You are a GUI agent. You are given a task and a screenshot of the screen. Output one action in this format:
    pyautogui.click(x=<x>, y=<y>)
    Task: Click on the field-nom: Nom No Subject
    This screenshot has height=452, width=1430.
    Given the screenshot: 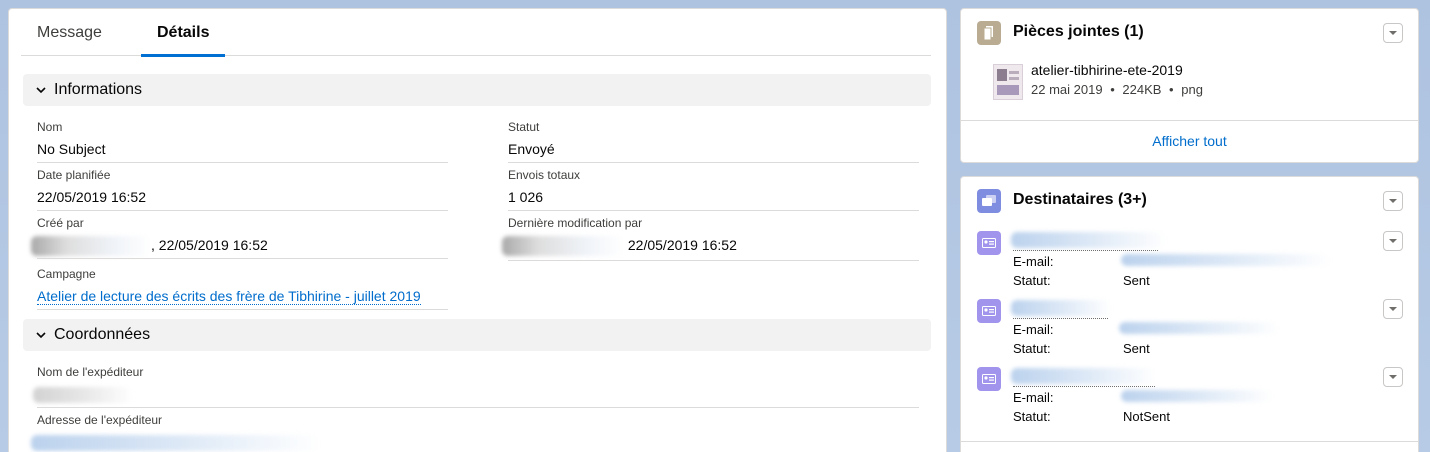 What is the action you would take?
    pyautogui.click(x=242, y=141)
    